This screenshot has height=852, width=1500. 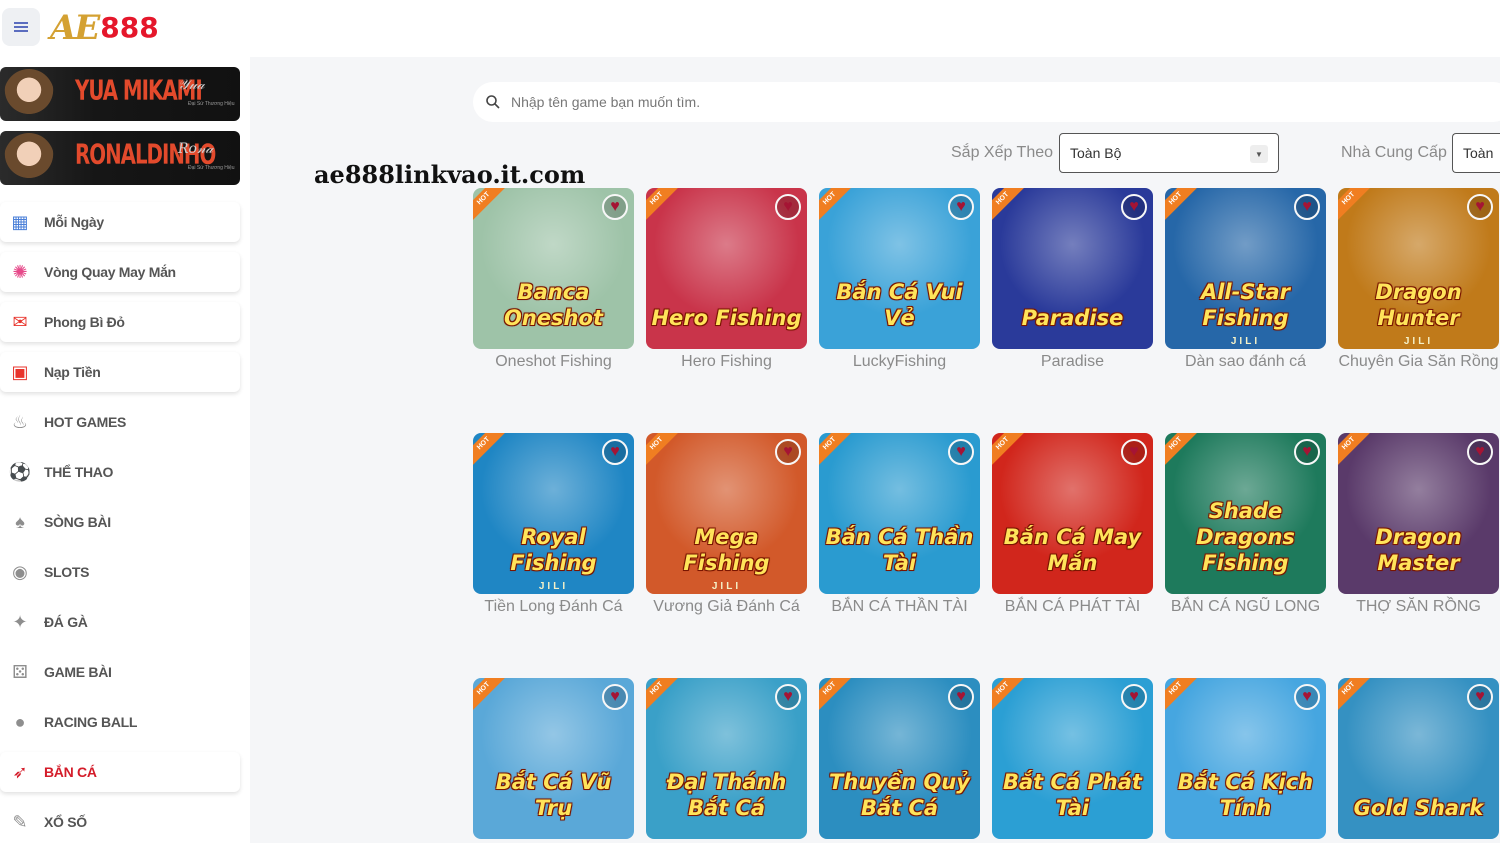 What do you see at coordinates (20, 271) in the screenshot?
I see `wheel-icon: ✺` at bounding box center [20, 271].